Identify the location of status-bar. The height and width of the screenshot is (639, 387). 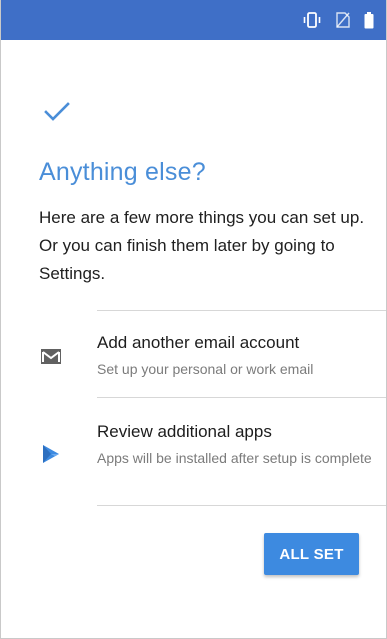
(193, 20).